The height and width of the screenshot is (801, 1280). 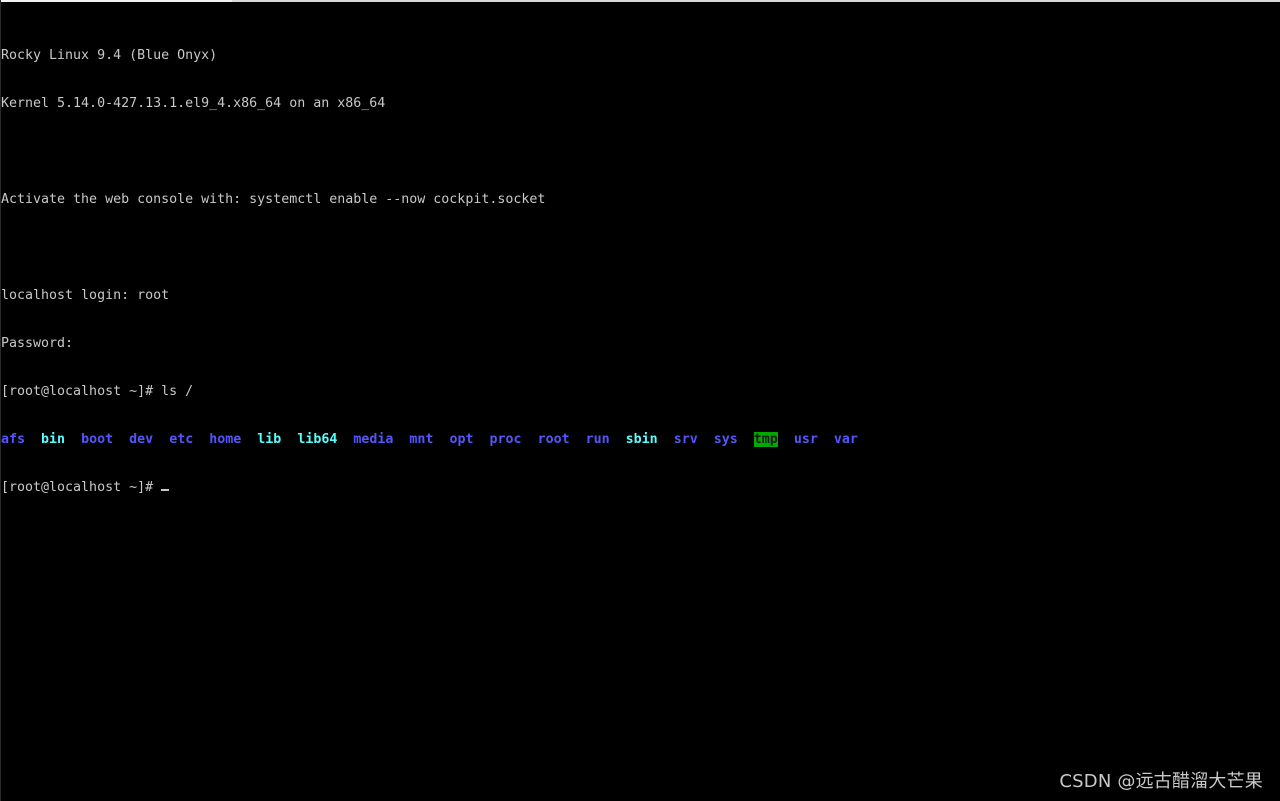 I want to click on ls-entry-sys: sys, so click(x=725, y=439).